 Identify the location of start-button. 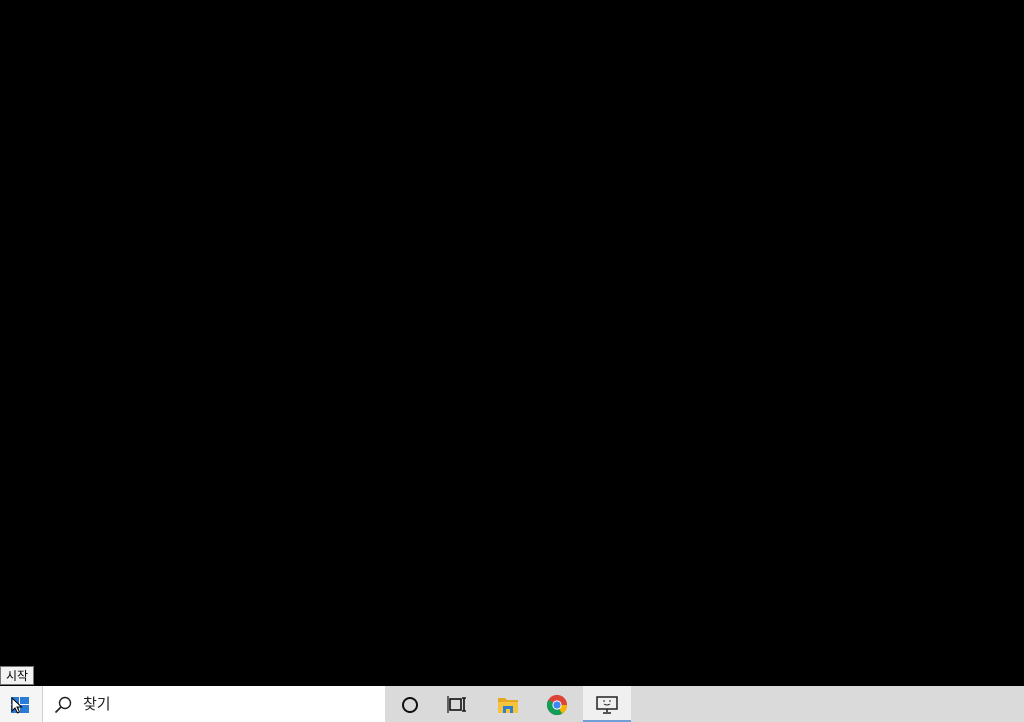
(21, 704).